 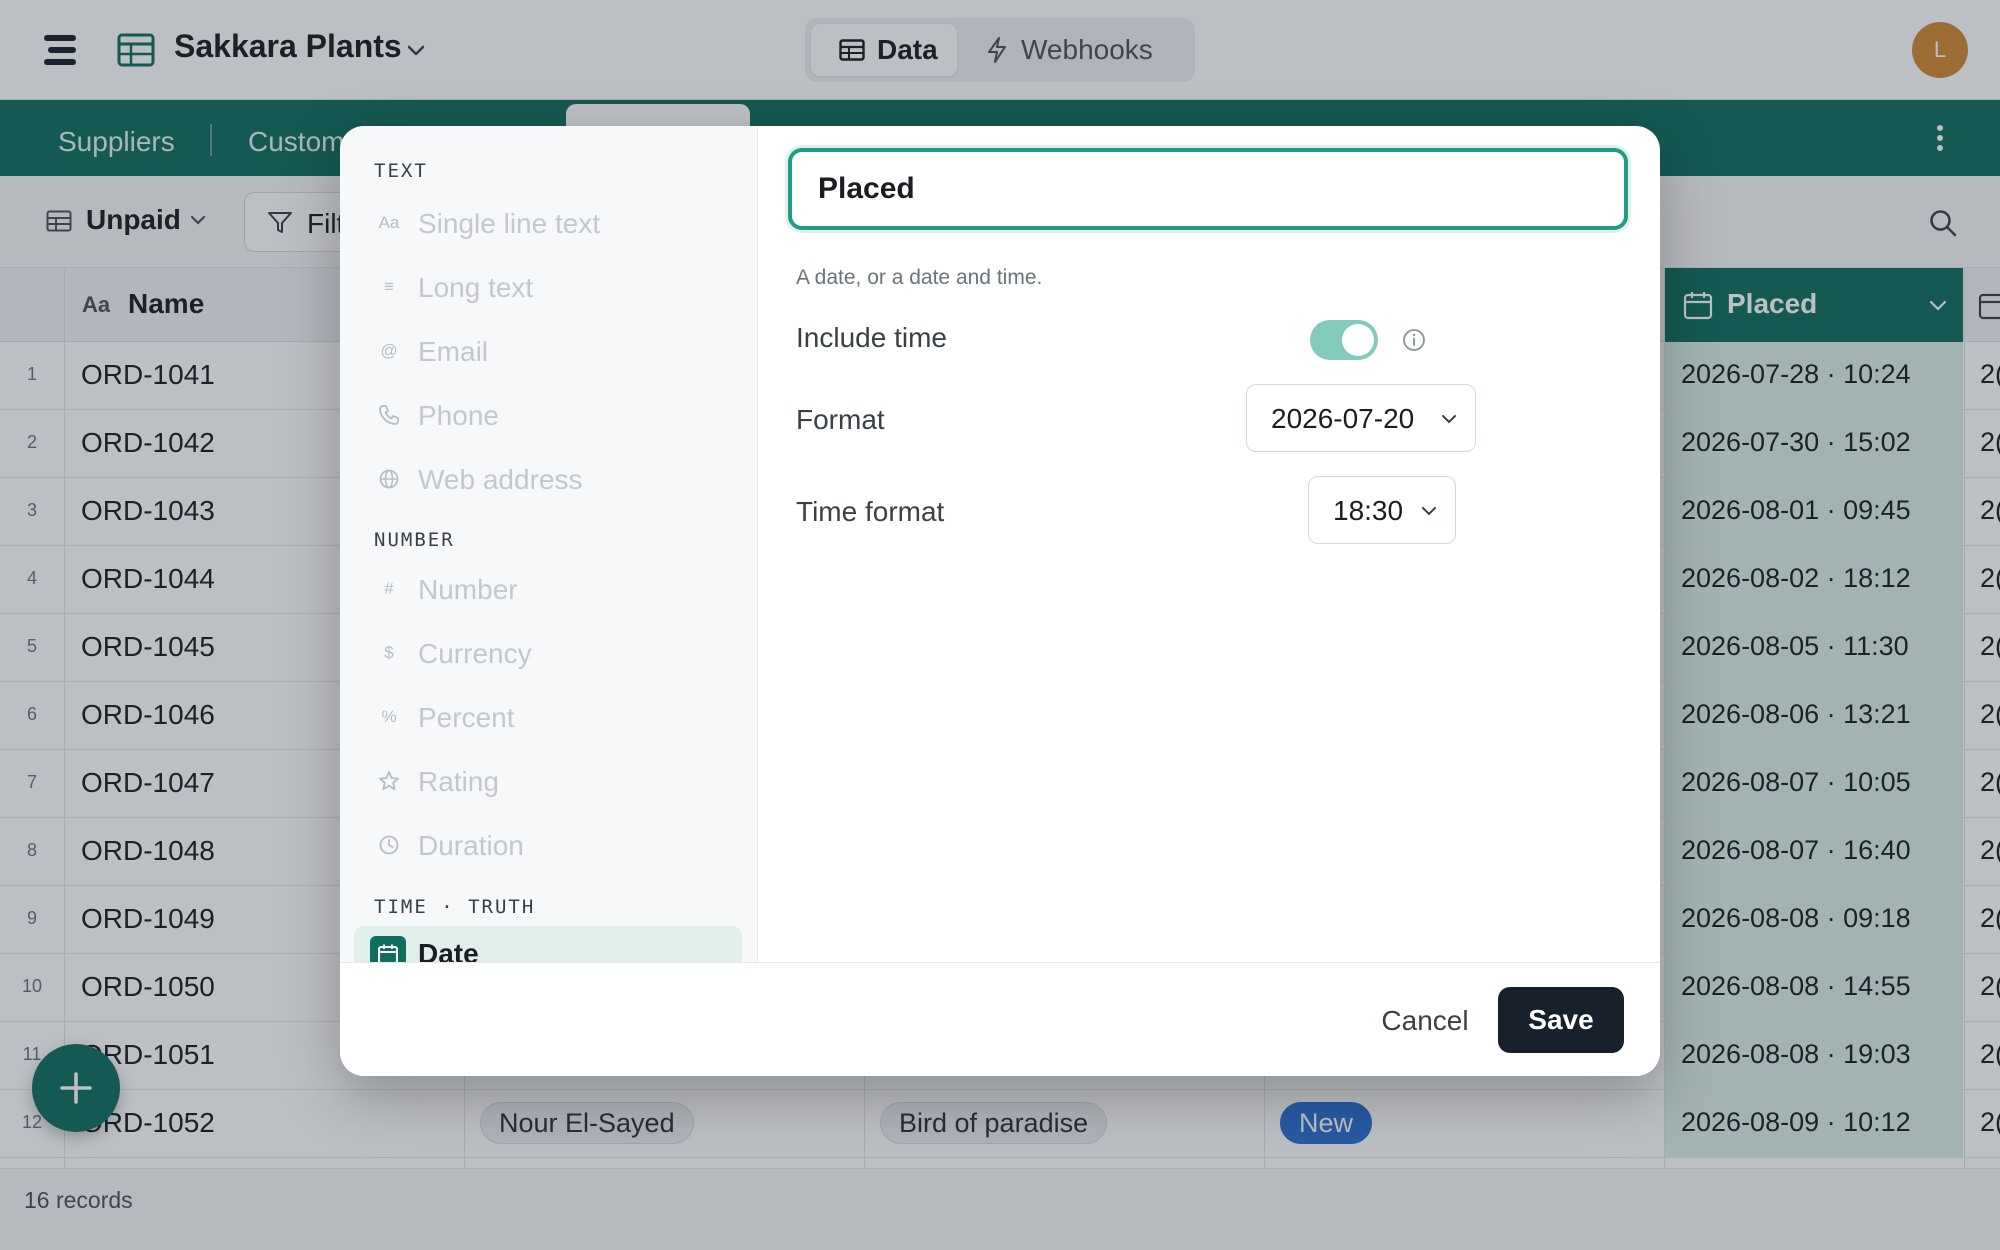 What do you see at coordinates (548, 717) in the screenshot?
I see `field-type-percent: % Percent` at bounding box center [548, 717].